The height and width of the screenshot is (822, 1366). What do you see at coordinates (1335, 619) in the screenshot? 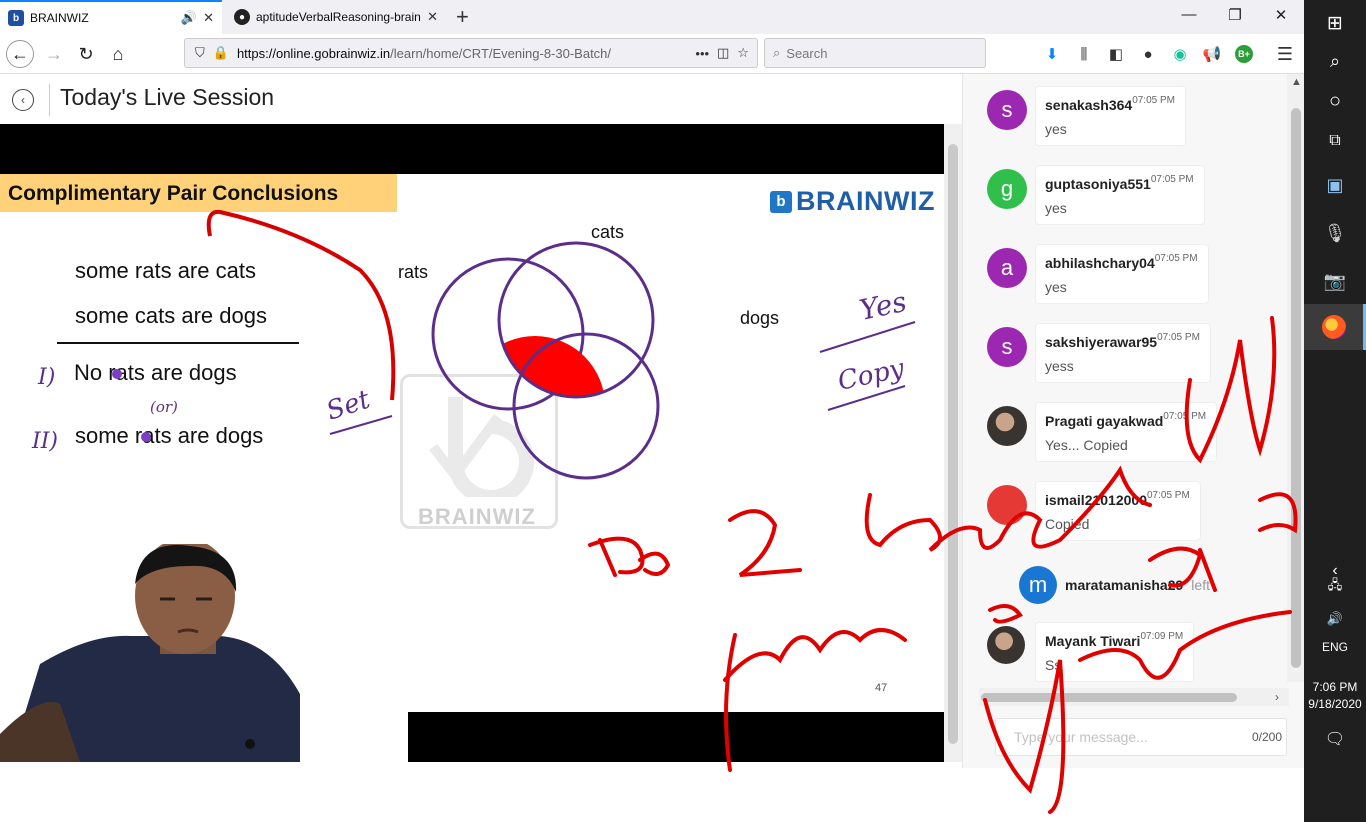
I see `volume-icon: 🔊` at bounding box center [1335, 619].